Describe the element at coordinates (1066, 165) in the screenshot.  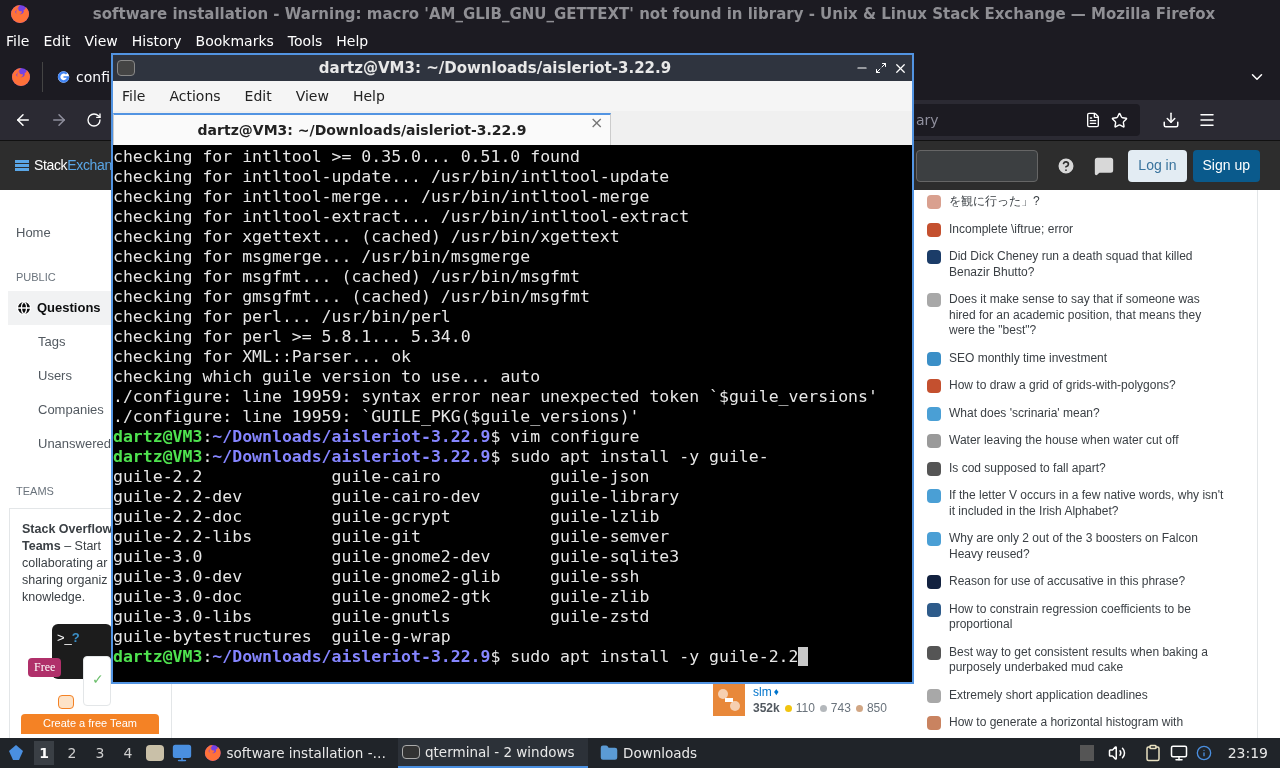
I see `help-icon` at that location.